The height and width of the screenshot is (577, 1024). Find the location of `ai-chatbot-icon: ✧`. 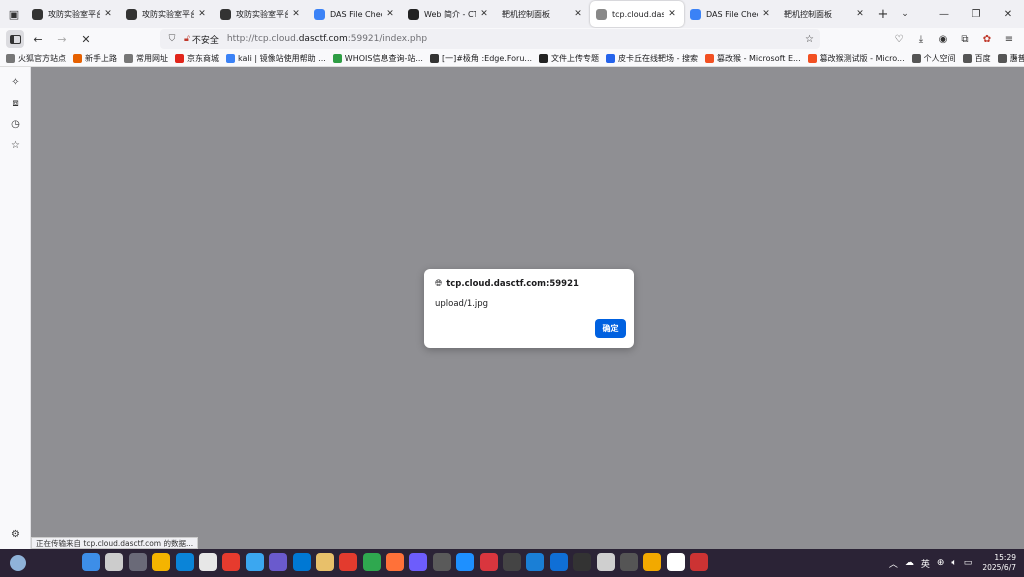

ai-chatbot-icon: ✧ is located at coordinates (15, 82).